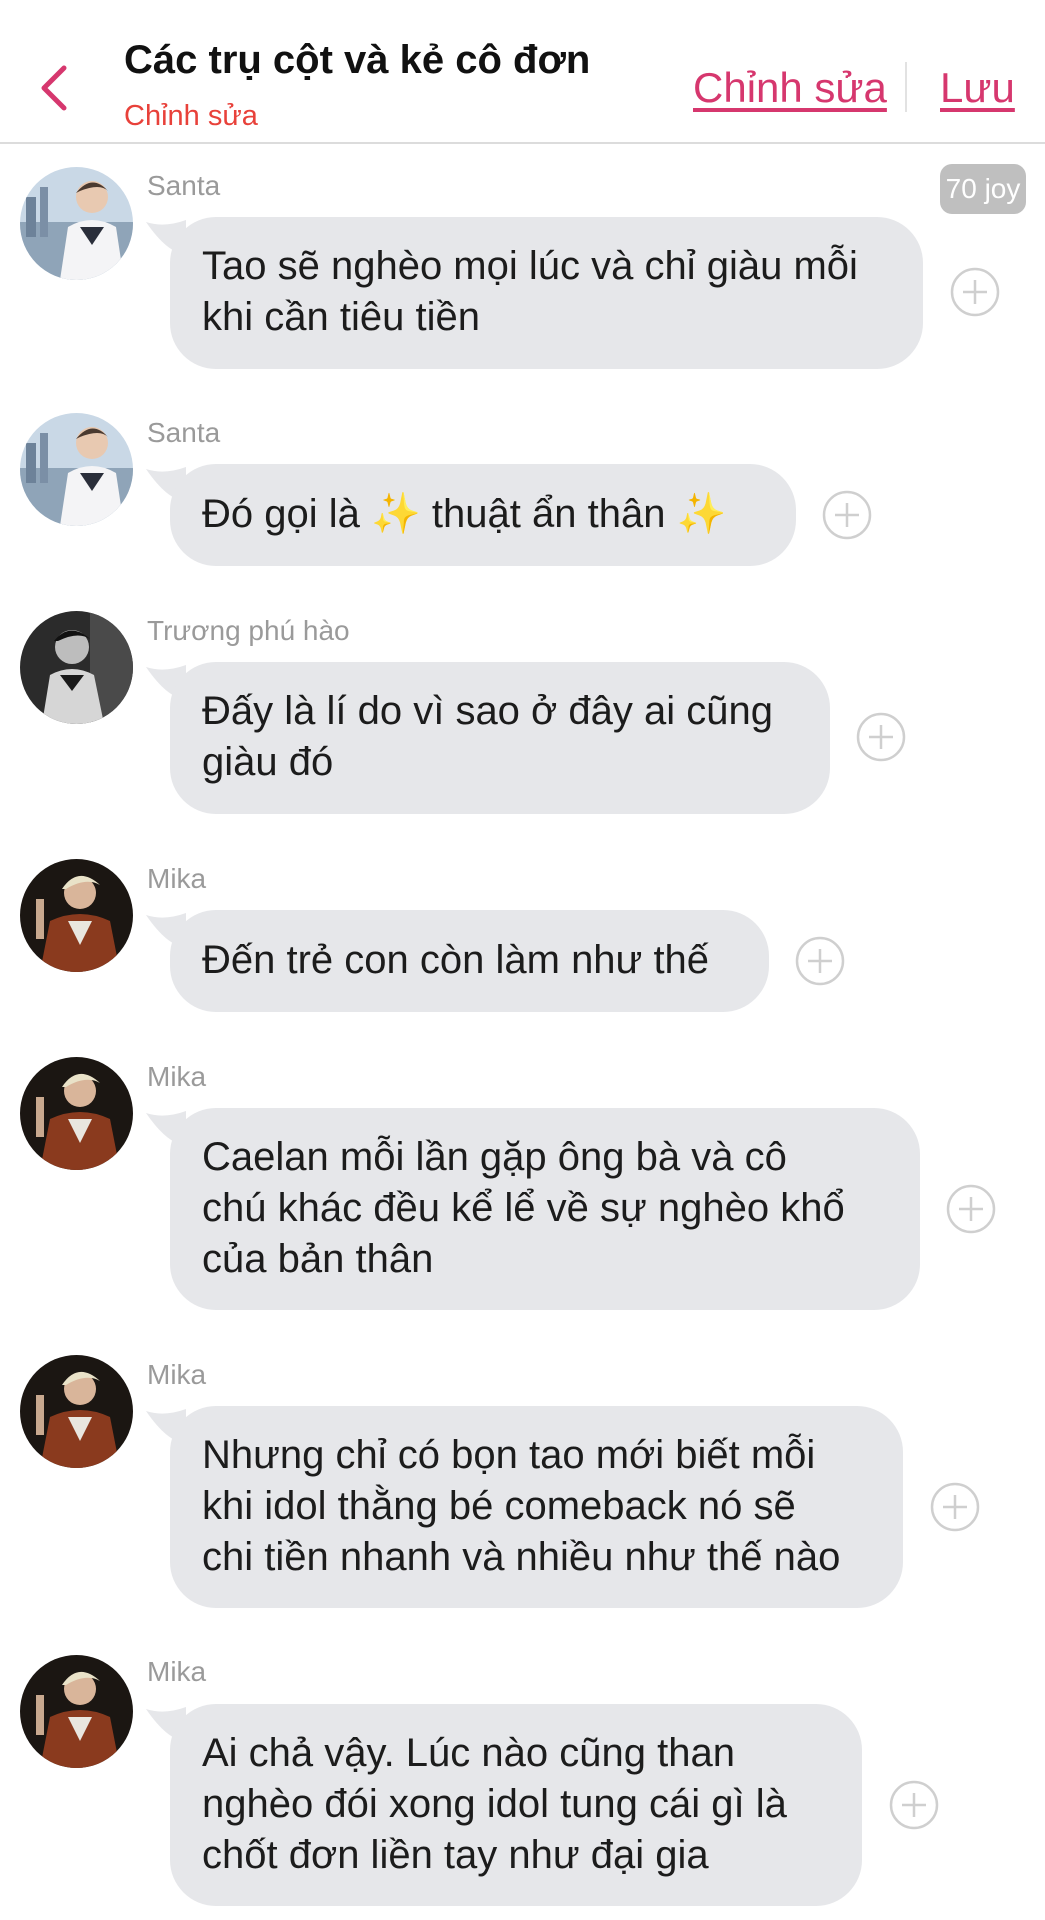 This screenshot has height=1920, width=1045. I want to click on message-bubble: Đó gọi là ✨ thuật ẩn thân ✨, so click(483, 515).